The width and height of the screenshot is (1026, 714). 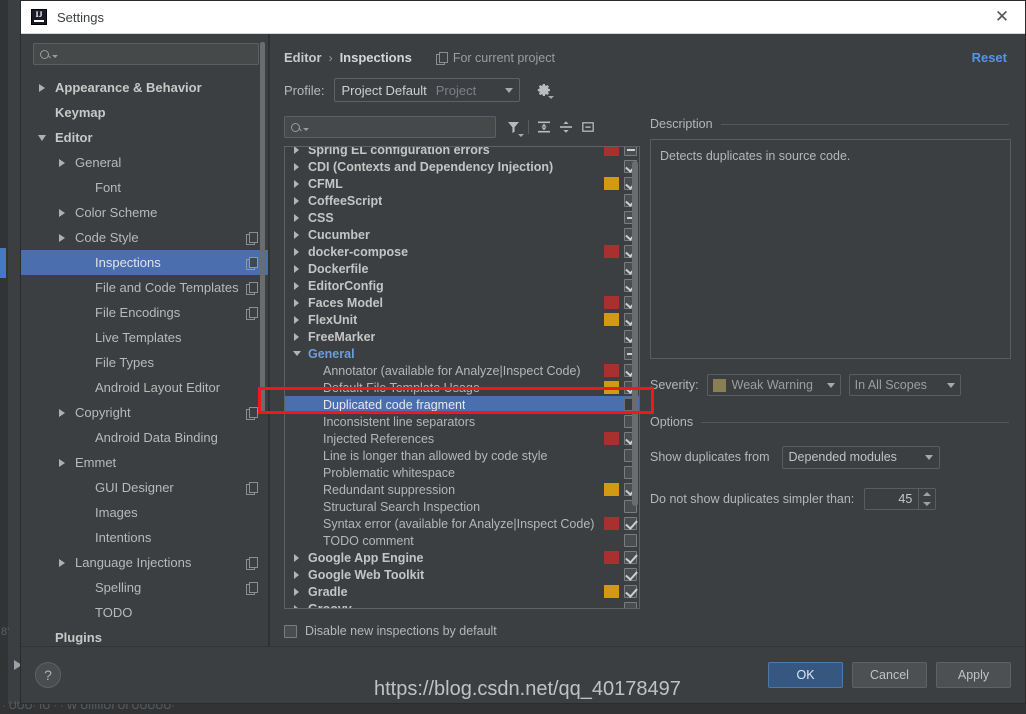 I want to click on inspection-row: Google App Engine, so click(x=462, y=557).